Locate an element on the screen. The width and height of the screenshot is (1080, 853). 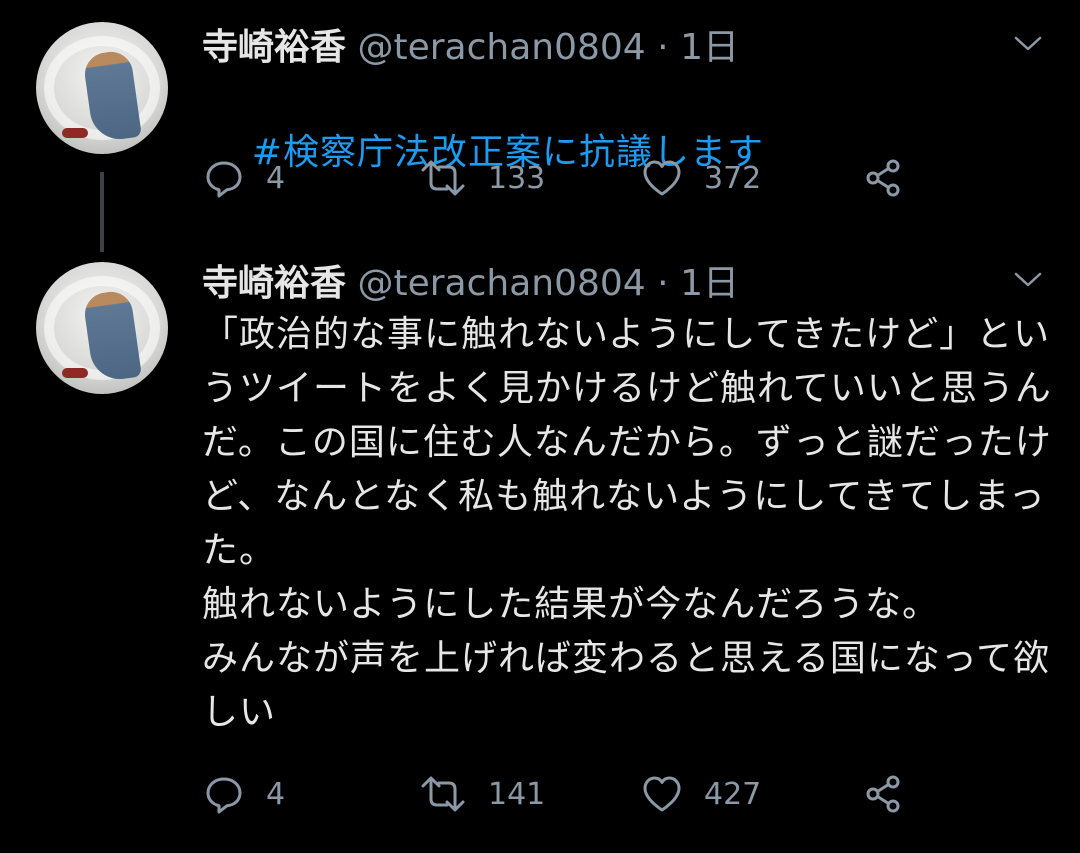
retweet-button: 141 is located at coordinates (481, 794).